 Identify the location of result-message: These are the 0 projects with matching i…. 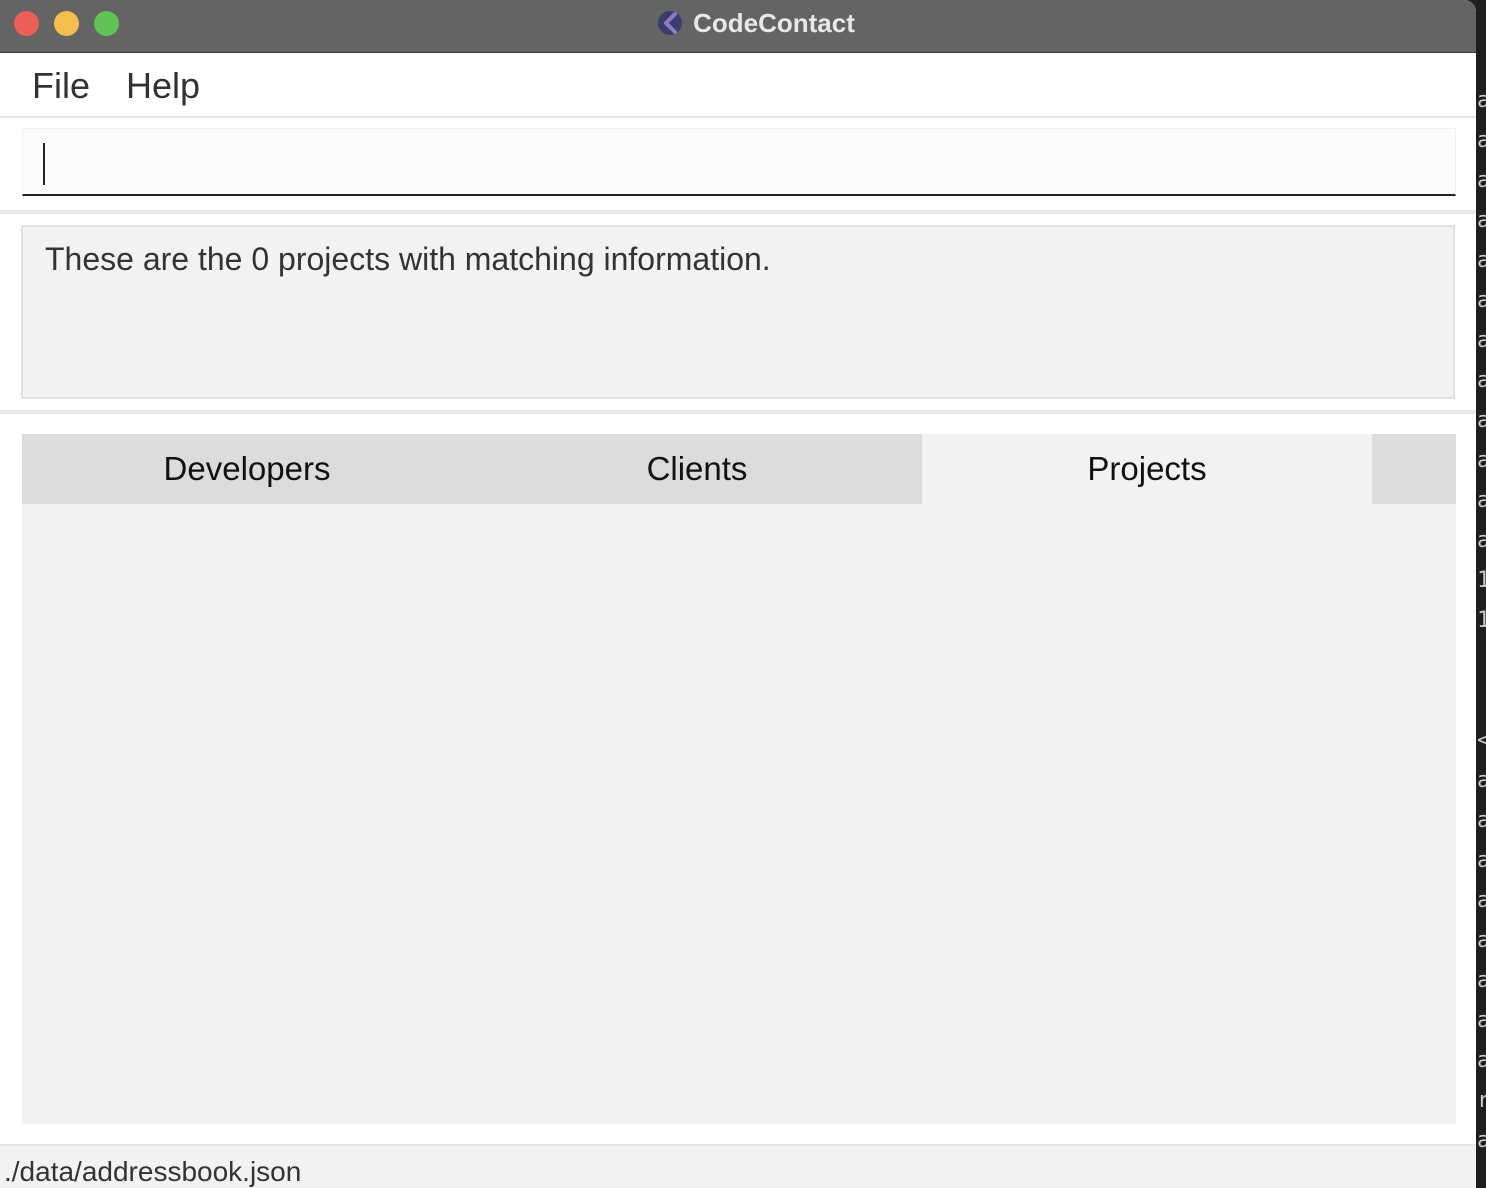
(408, 259).